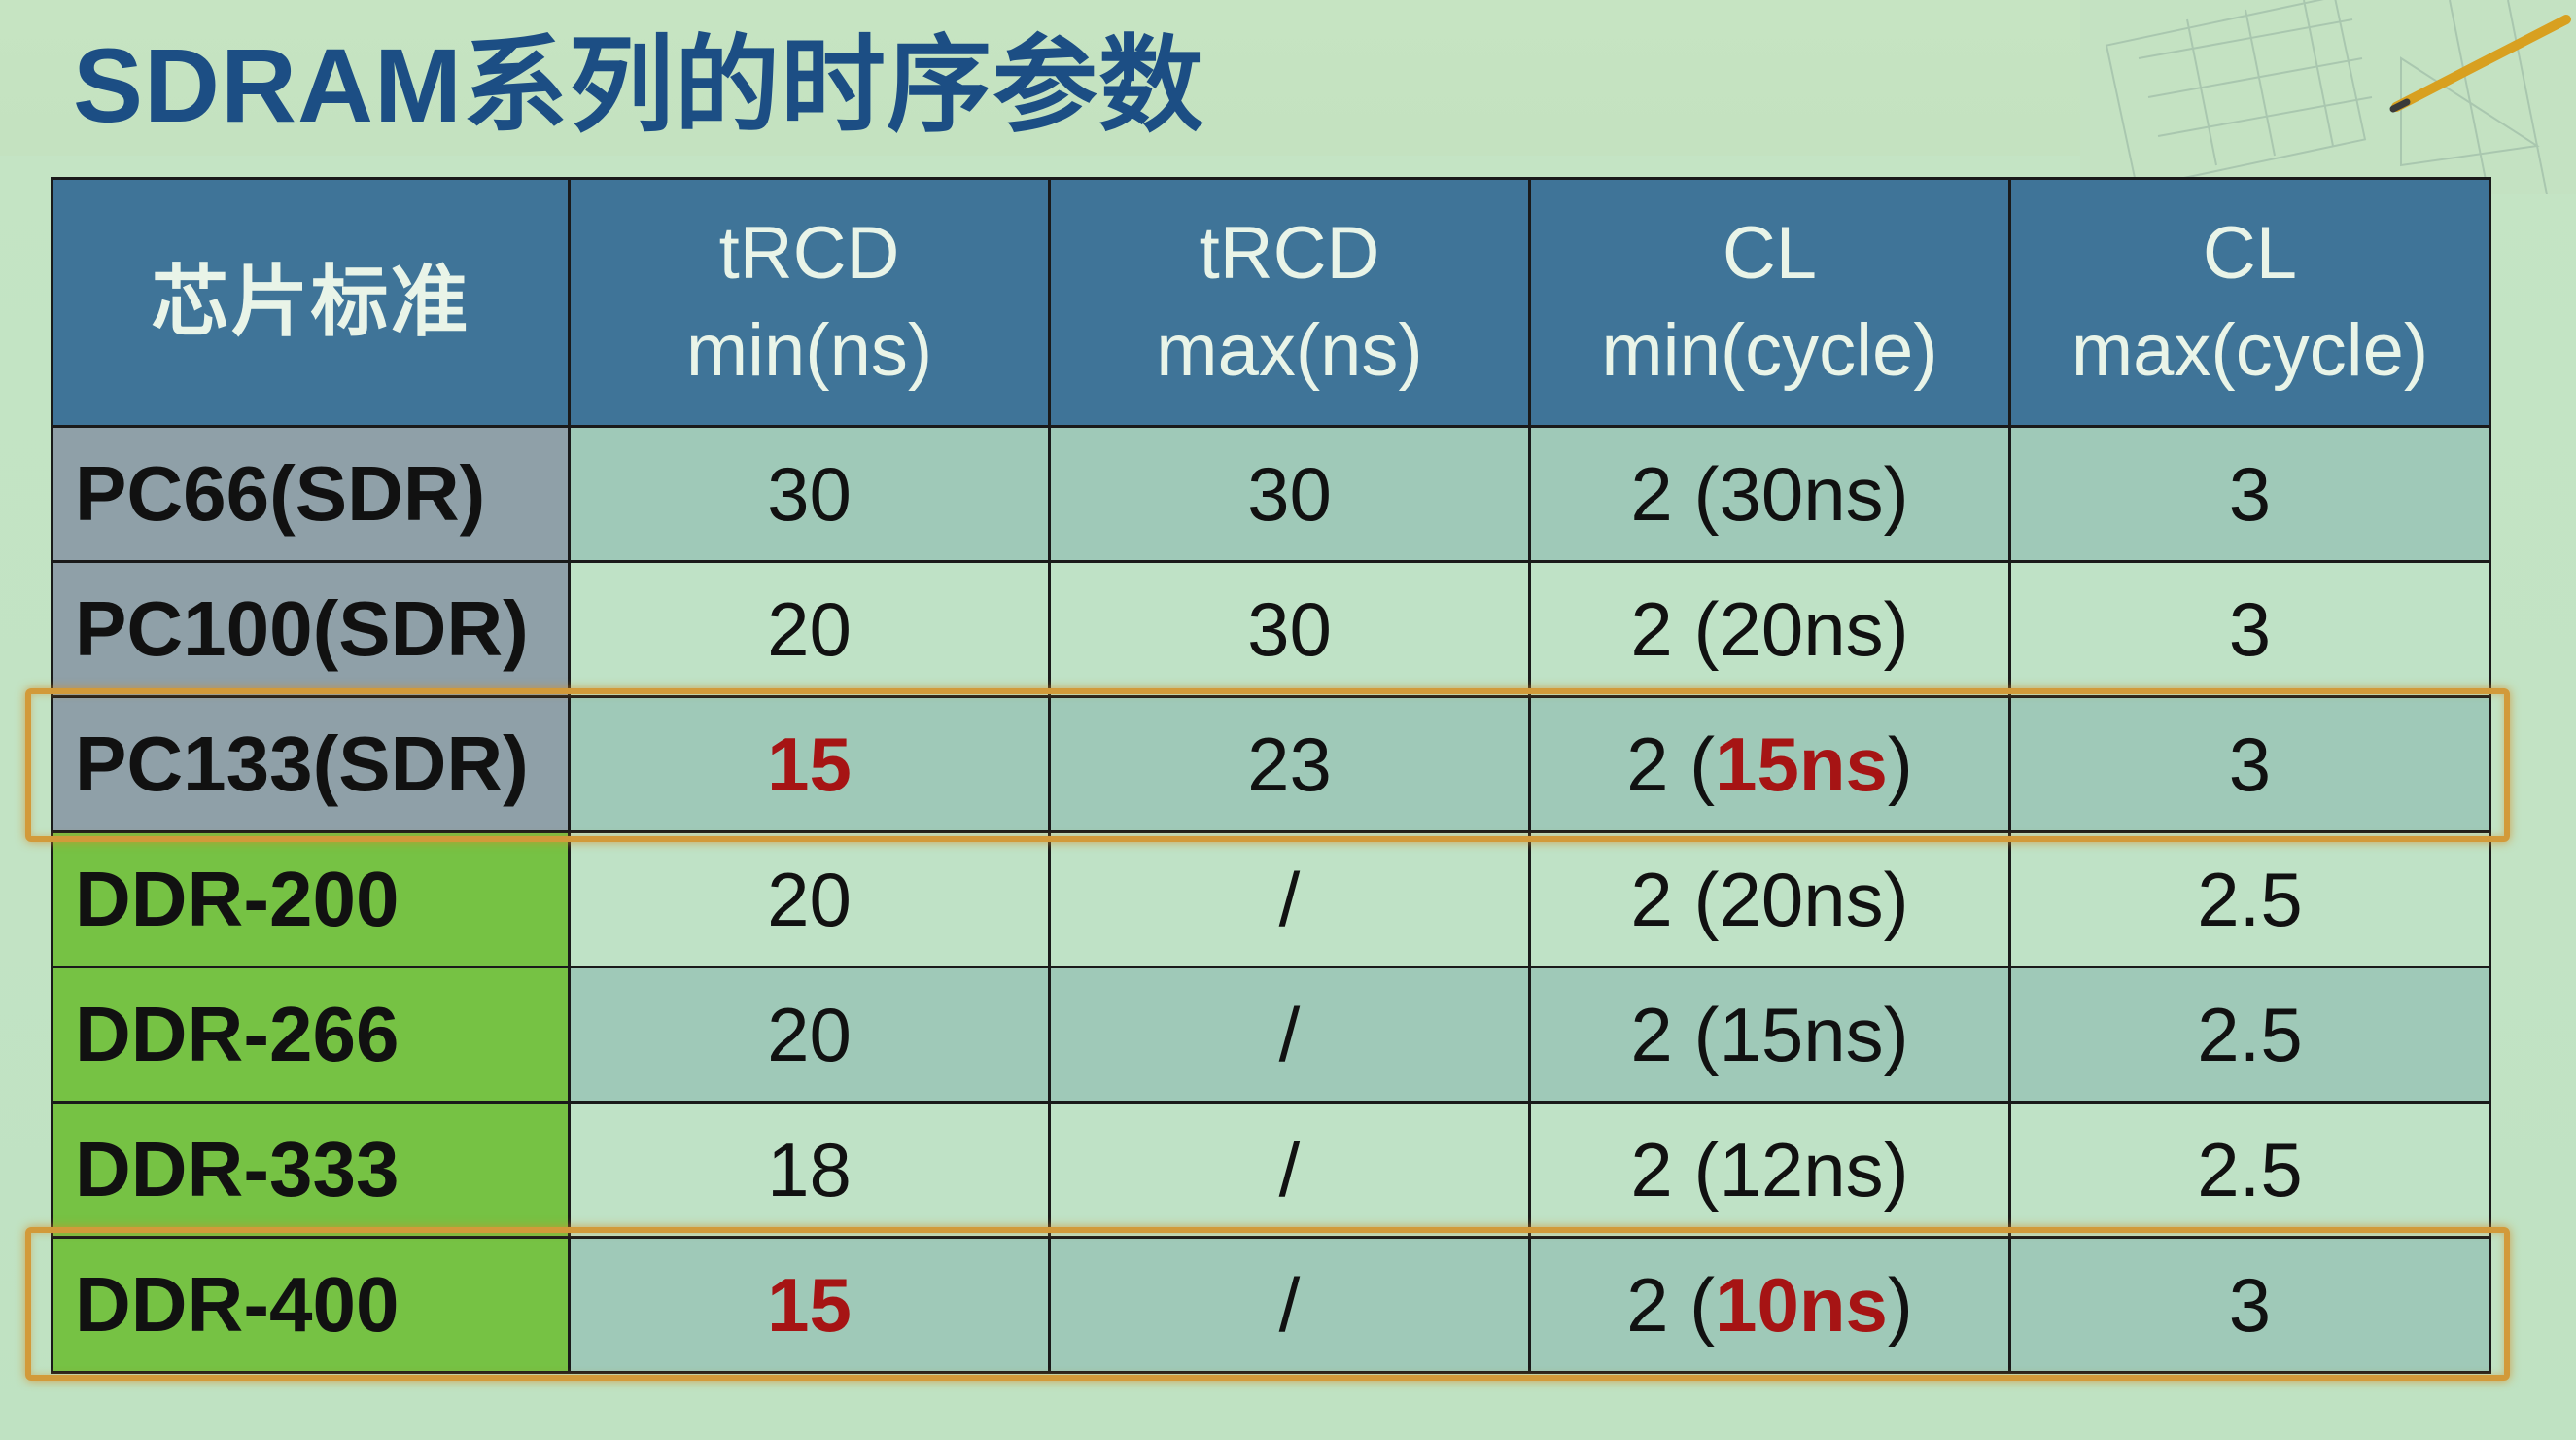  Describe the element at coordinates (311, 302) in the screenshot. I see `header-chip-standard: 芯片标准` at that location.